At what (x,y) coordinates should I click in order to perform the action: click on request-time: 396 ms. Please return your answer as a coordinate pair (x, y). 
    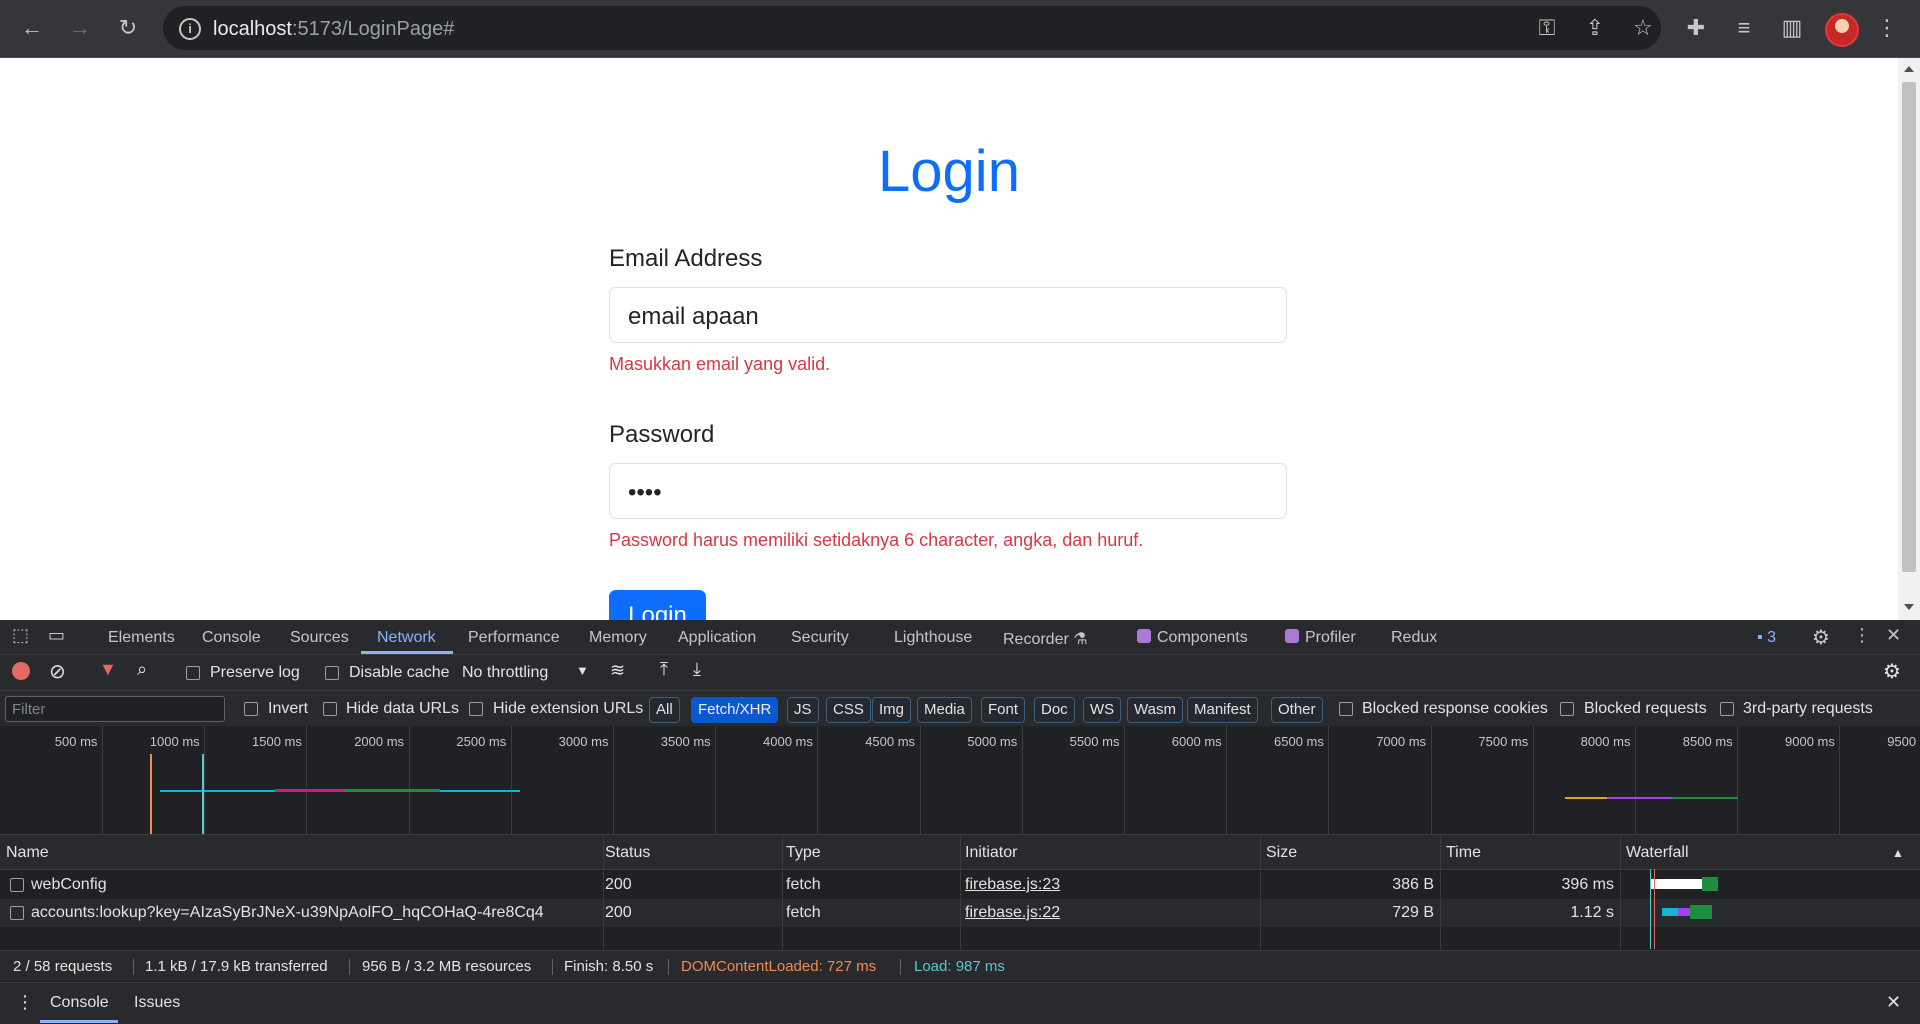
    Looking at the image, I should click on (1587, 884).